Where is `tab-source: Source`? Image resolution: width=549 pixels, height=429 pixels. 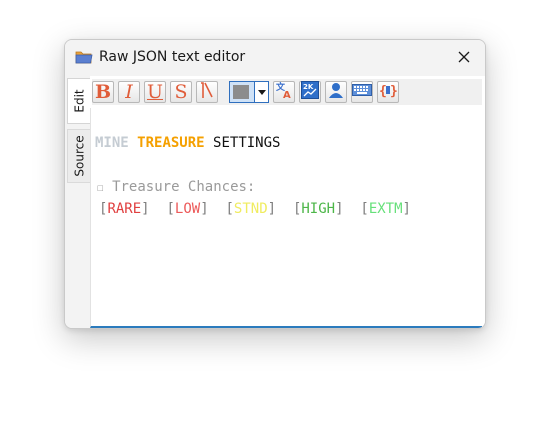 tab-source: Source is located at coordinates (79, 156).